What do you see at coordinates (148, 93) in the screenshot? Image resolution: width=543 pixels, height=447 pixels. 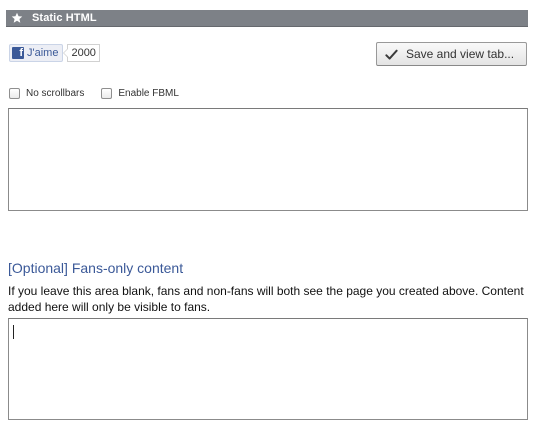 I see `enable-fbml-label: Enable FBML` at bounding box center [148, 93].